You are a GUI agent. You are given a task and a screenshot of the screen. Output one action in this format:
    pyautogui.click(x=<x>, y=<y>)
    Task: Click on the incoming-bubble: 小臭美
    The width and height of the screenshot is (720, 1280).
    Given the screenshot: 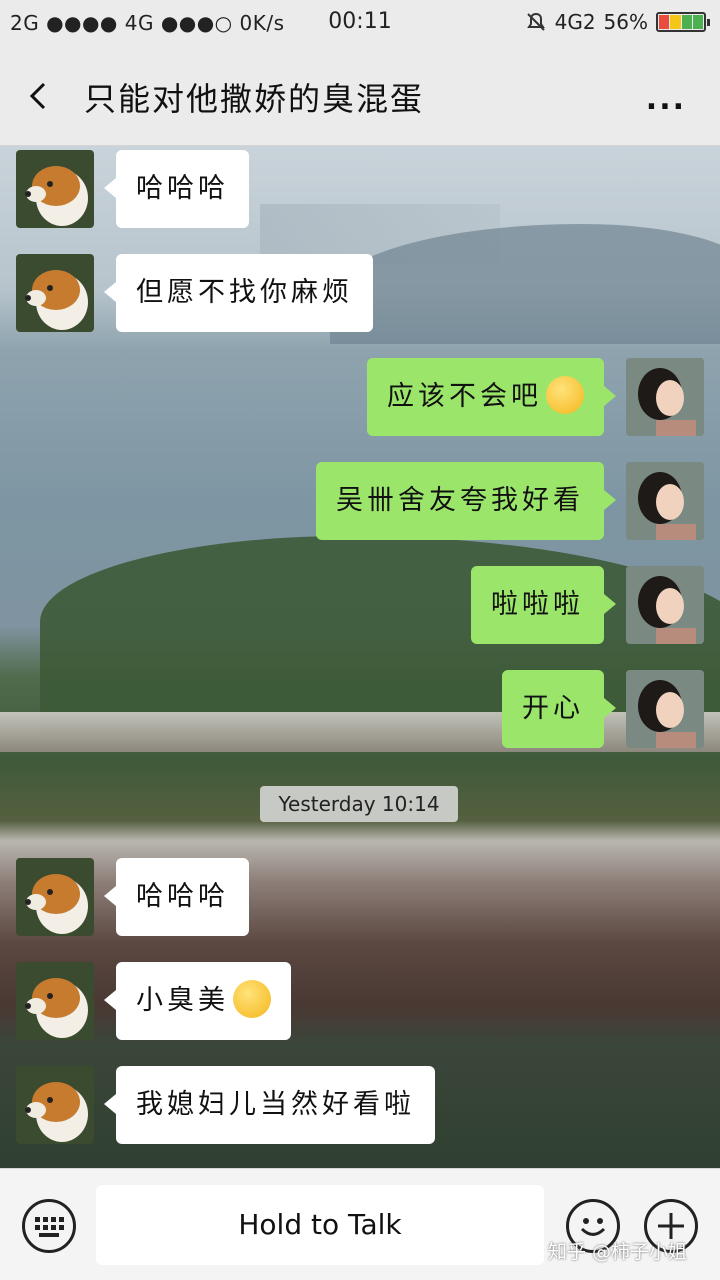 What is the action you would take?
    pyautogui.click(x=197, y=1001)
    